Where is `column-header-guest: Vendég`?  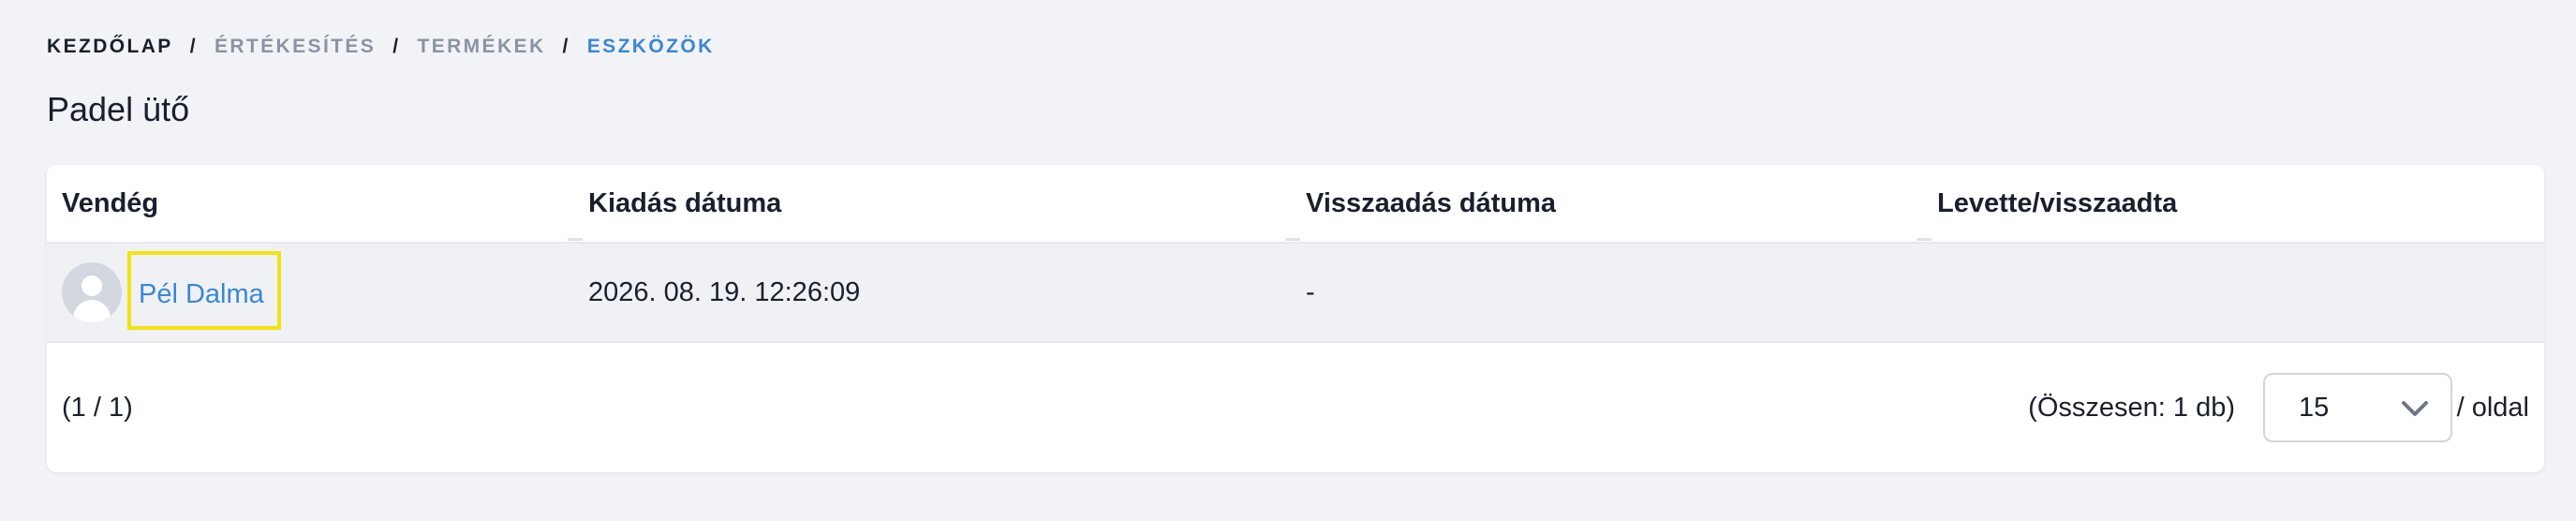 column-header-guest: Vendég is located at coordinates (110, 204).